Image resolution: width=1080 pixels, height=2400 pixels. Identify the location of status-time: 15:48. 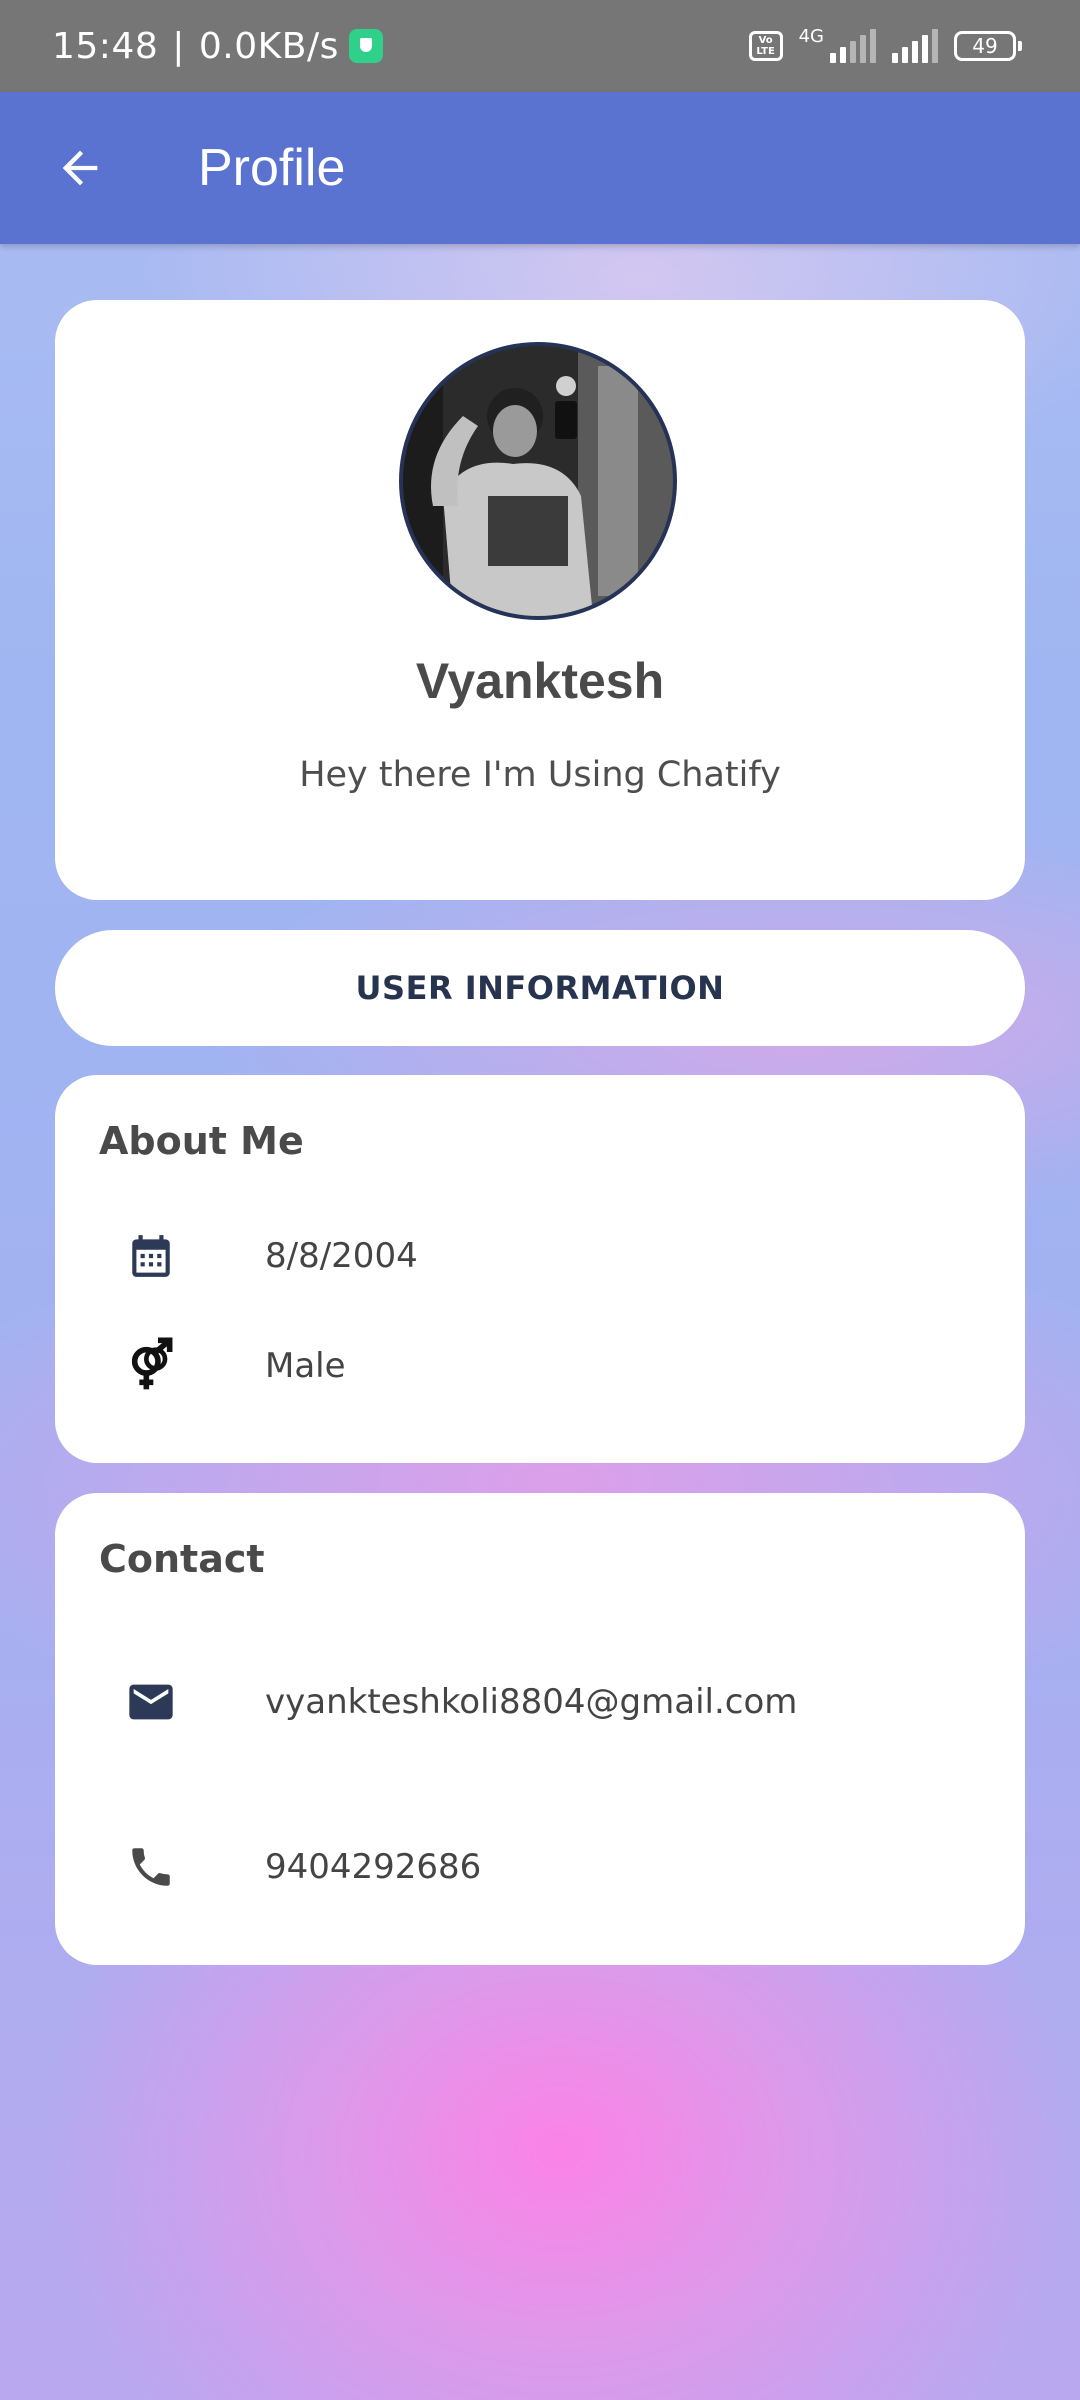
(105, 46).